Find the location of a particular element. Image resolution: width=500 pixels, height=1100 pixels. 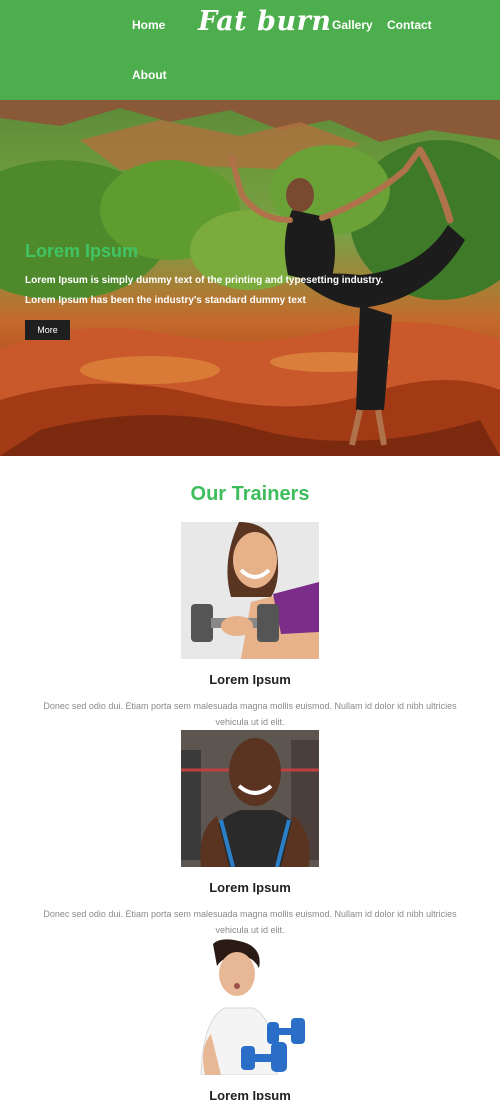

trainer-woman-dumbbell-icon is located at coordinates (250, 590).